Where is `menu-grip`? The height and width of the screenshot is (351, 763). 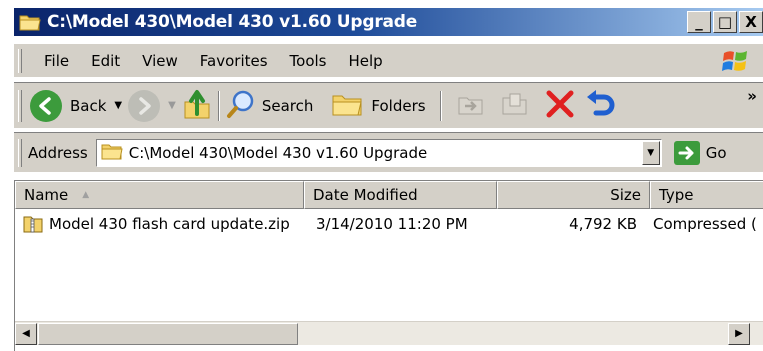 menu-grip is located at coordinates (20, 60).